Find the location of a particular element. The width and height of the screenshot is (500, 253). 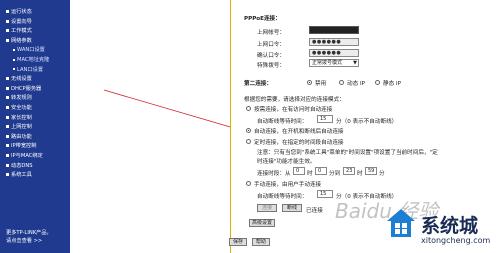

account-label: 上网帐号： is located at coordinates (271, 33).